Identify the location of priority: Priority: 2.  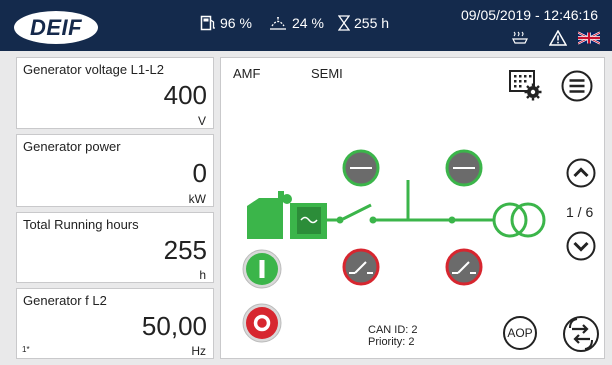
(391, 342).